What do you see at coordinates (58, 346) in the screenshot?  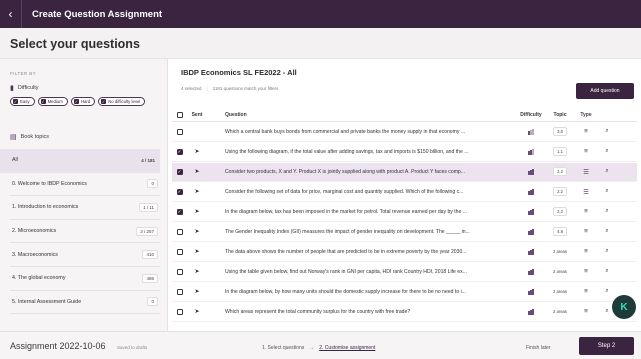 I see `assignment-name: Assignment 2022-10-06` at bounding box center [58, 346].